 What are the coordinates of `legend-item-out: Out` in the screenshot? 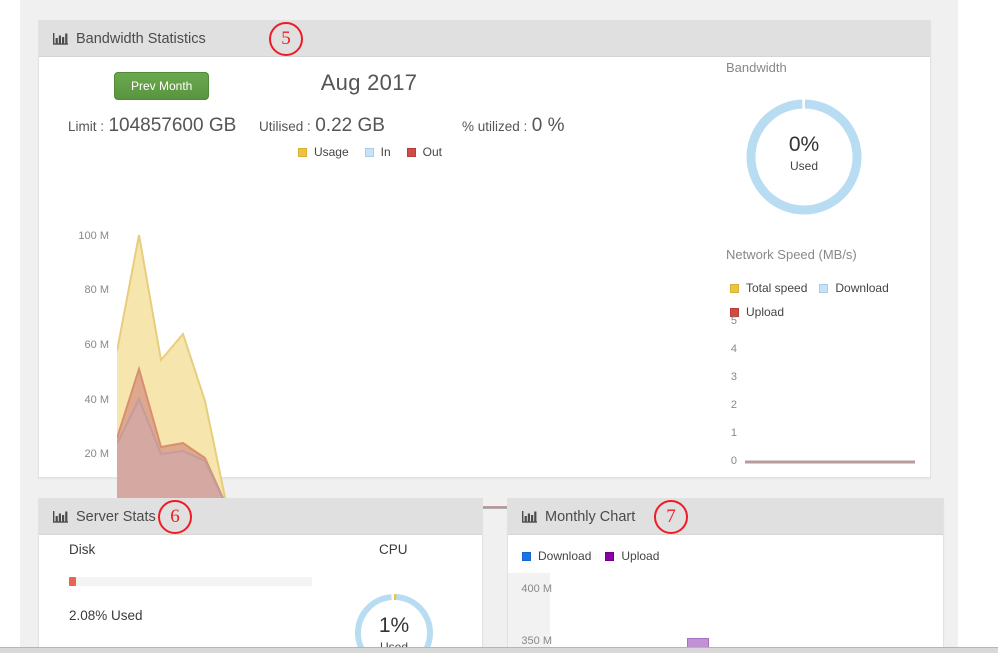 It's located at (423, 152).